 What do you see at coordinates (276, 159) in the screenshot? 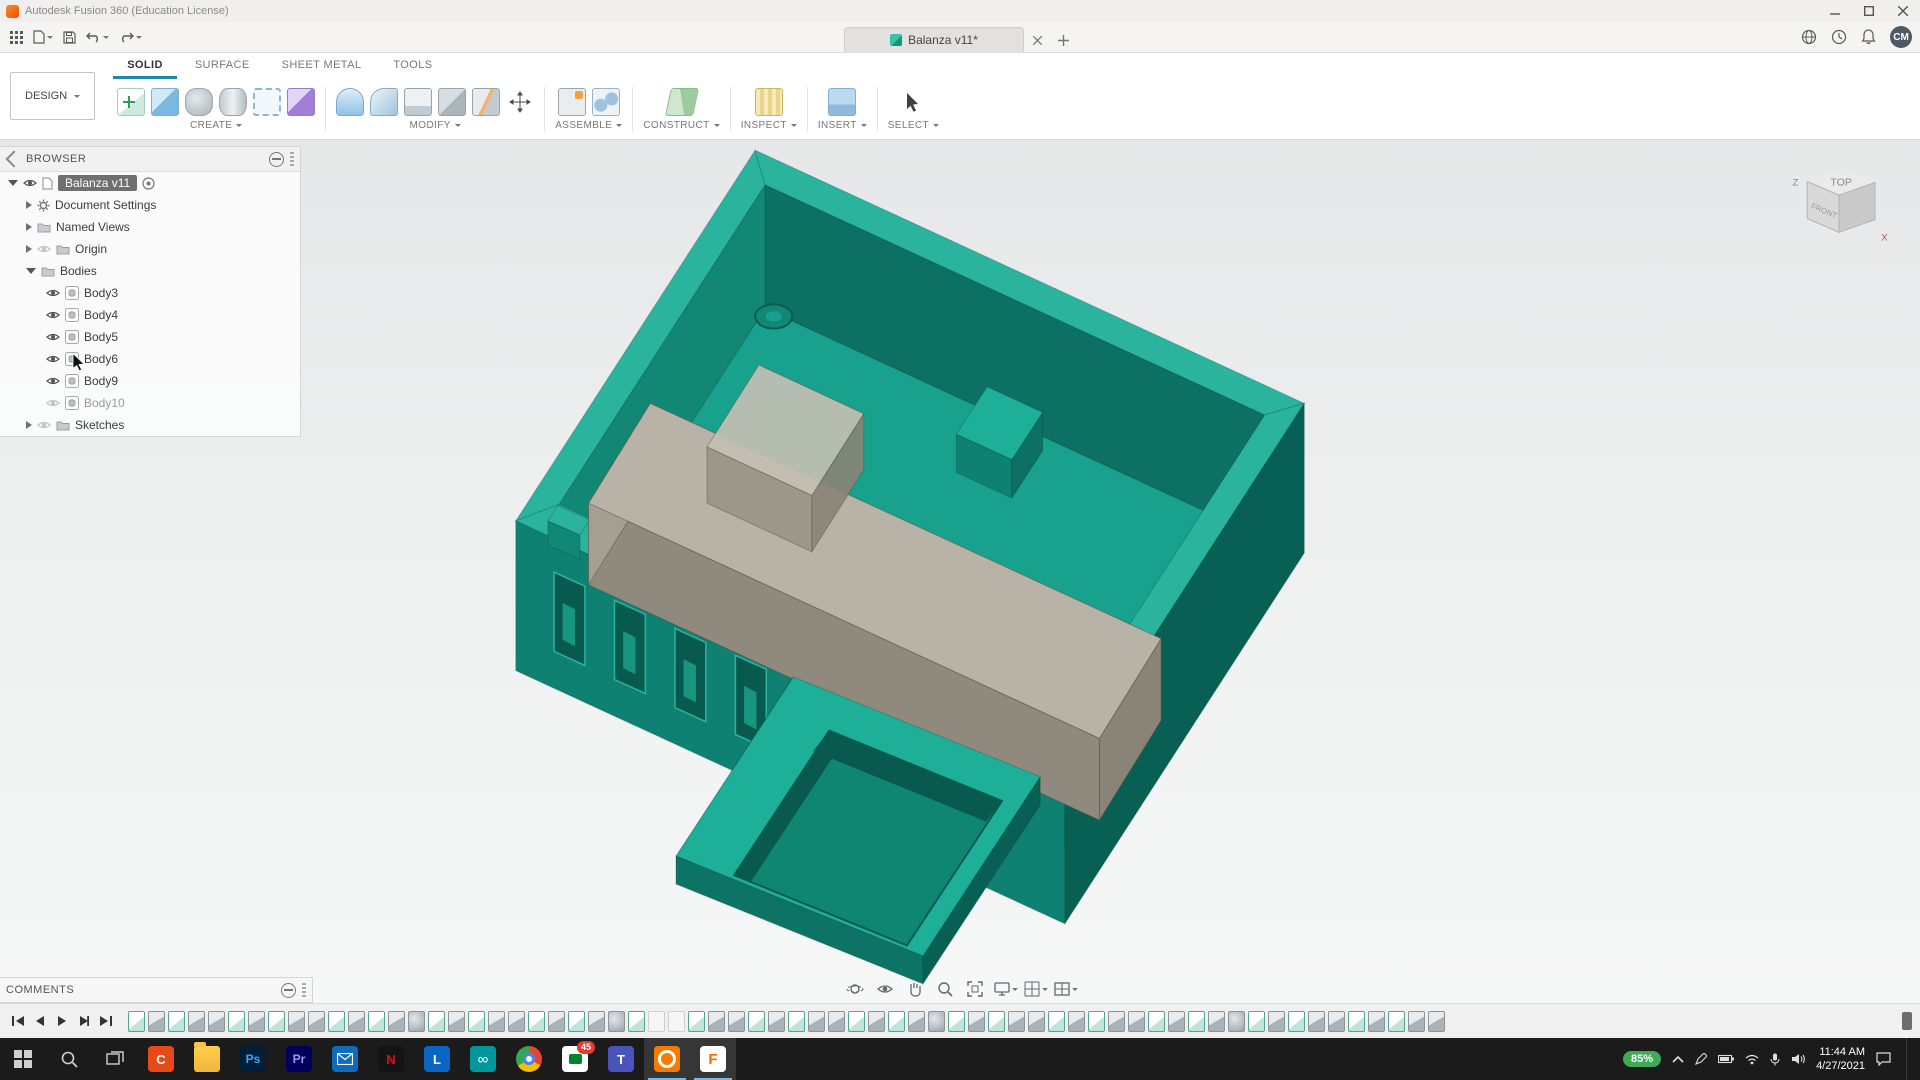
I see `collapse-all-icon` at bounding box center [276, 159].